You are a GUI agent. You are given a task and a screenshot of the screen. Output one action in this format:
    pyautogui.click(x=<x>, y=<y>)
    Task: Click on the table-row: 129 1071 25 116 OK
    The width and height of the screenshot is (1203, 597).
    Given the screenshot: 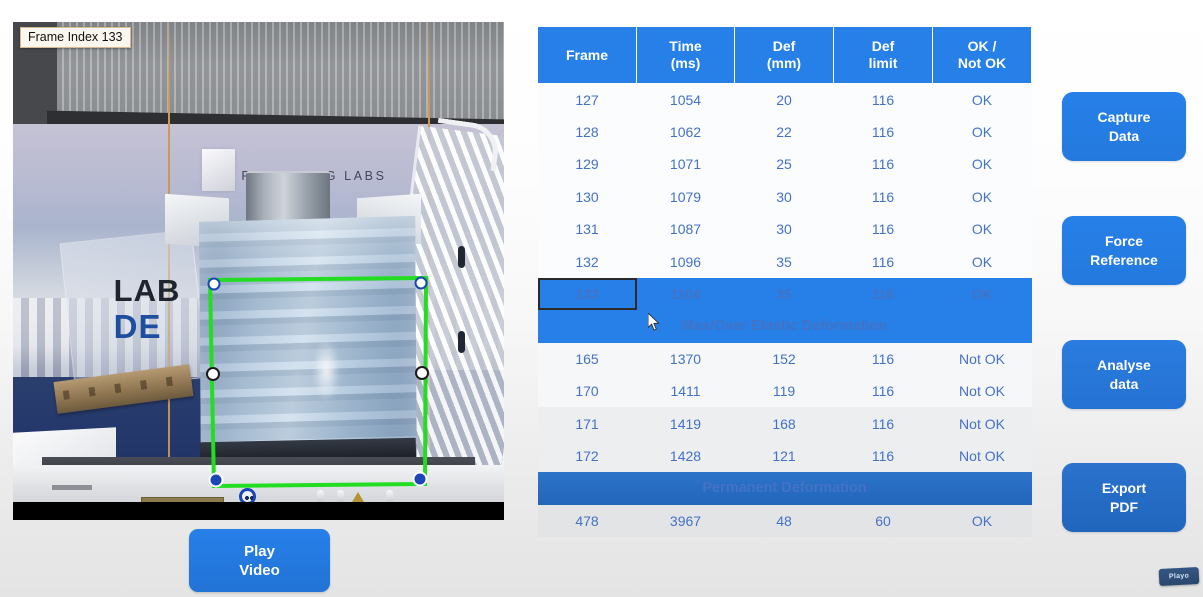 What is the action you would take?
    pyautogui.click(x=784, y=164)
    